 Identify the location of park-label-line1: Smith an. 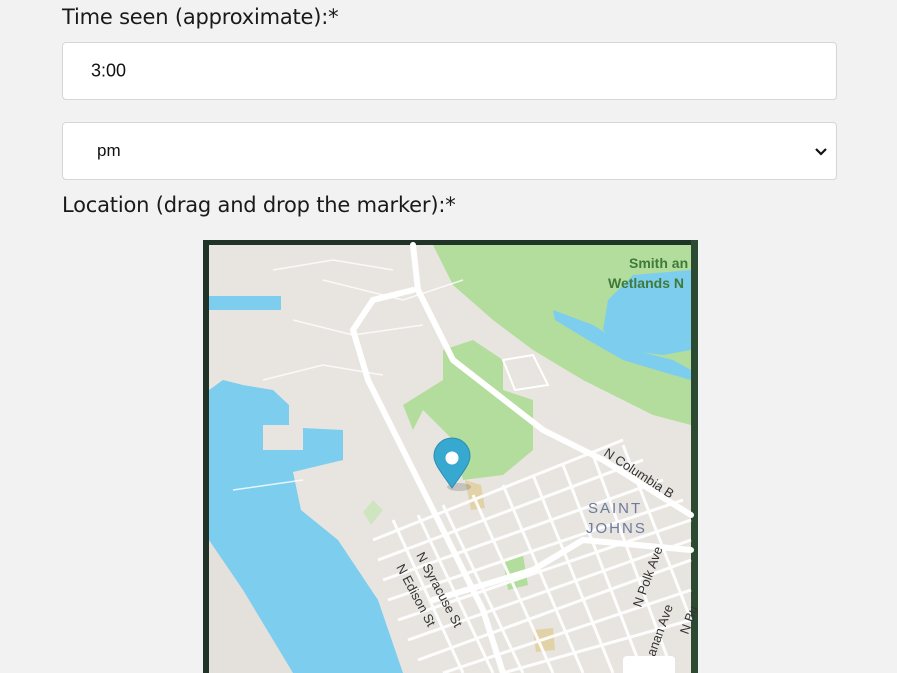
(658, 263).